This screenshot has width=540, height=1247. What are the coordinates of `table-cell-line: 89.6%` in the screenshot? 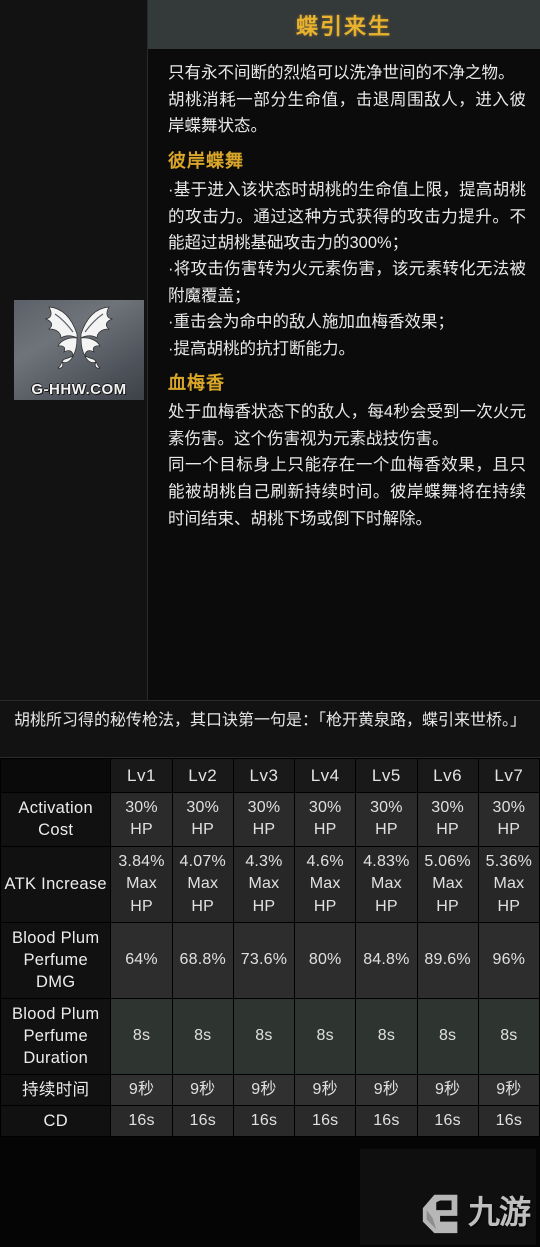 It's located at (447, 960).